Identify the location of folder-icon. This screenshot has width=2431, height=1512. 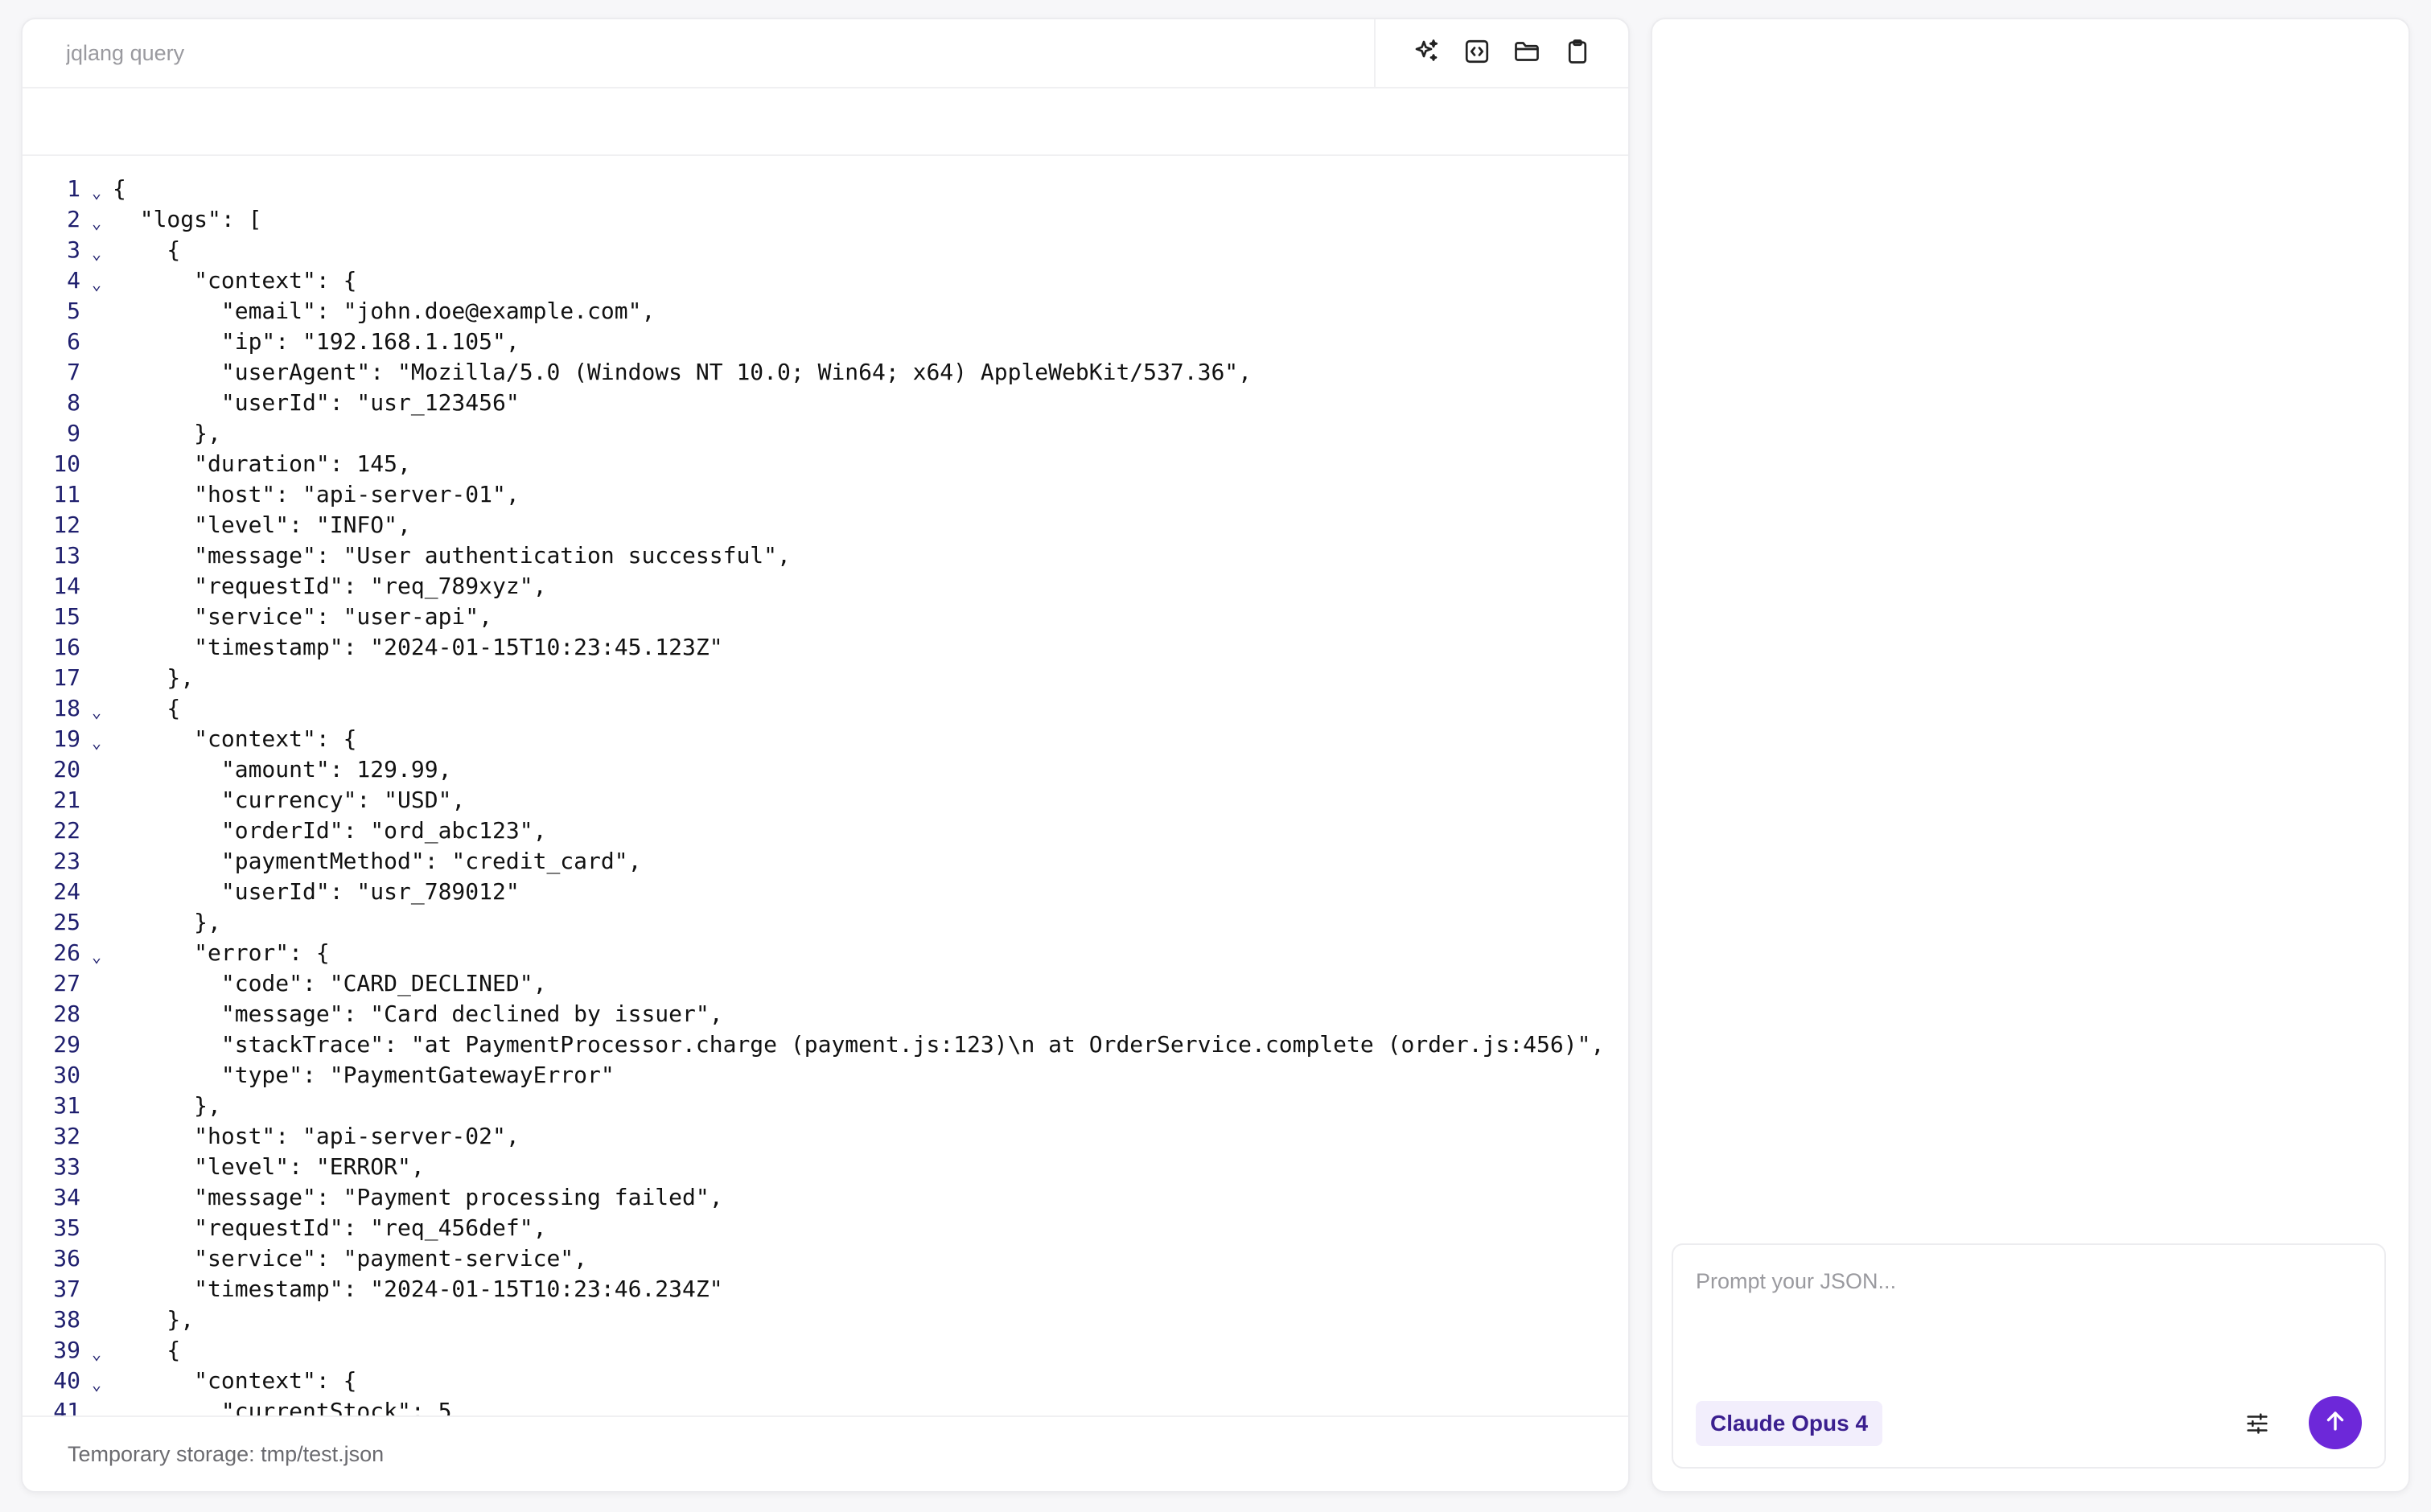
(1526, 54).